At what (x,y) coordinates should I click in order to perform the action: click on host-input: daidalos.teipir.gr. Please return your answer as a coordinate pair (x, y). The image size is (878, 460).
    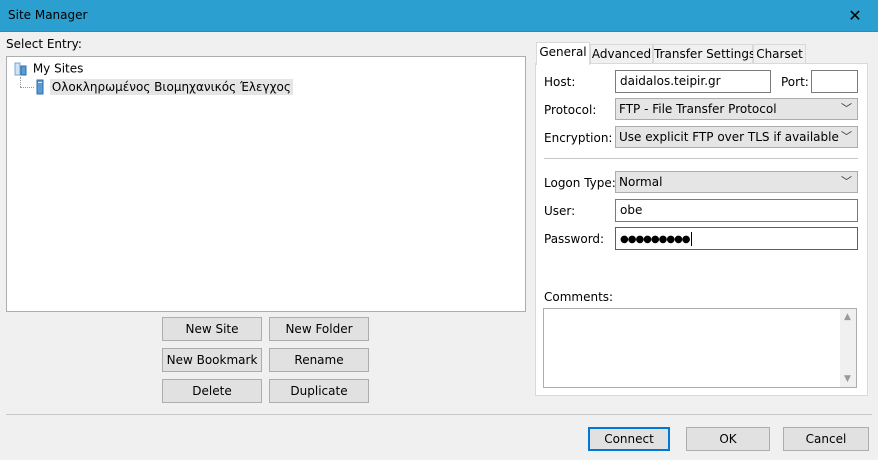
    Looking at the image, I should click on (693, 81).